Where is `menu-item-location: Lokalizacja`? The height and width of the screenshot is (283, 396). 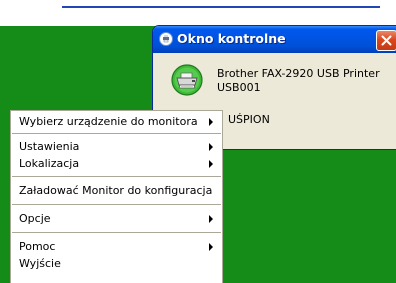 menu-item-location: Lokalizacja is located at coordinates (116, 163).